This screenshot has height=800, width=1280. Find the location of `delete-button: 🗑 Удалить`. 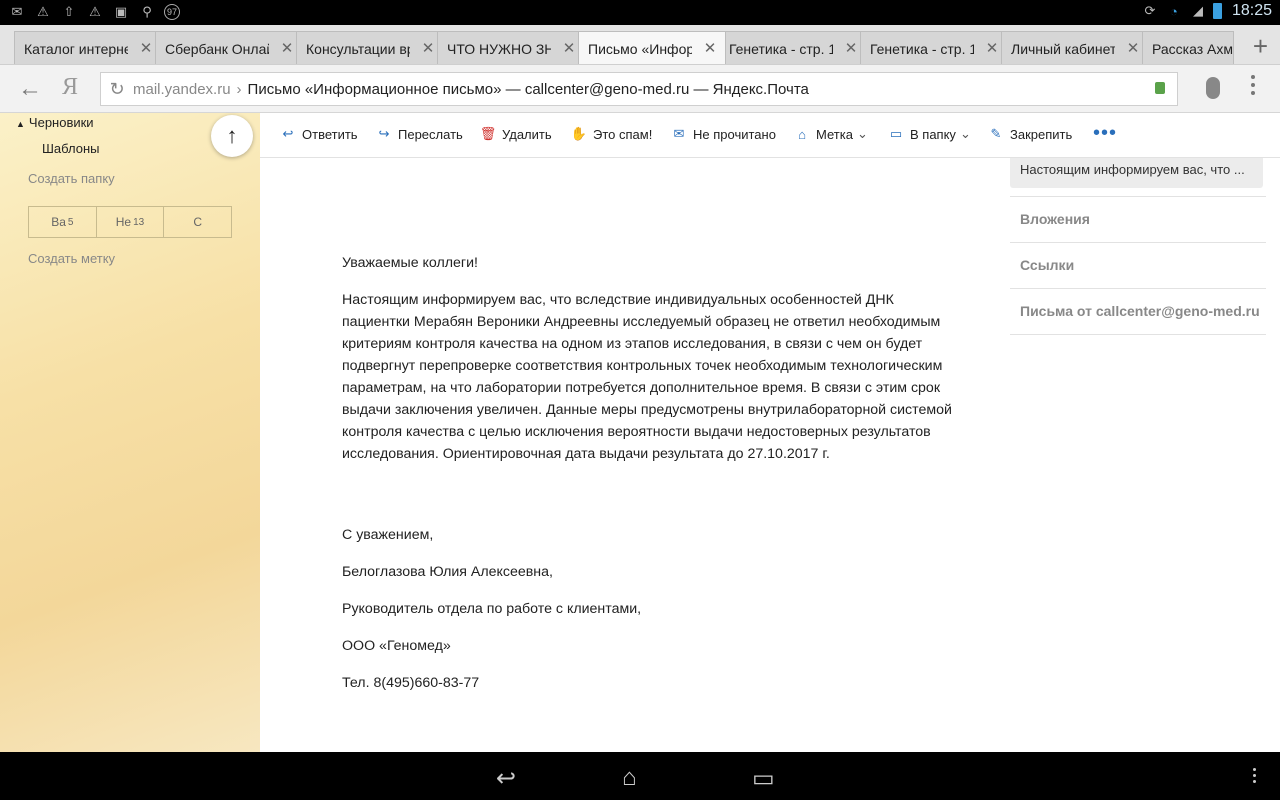

delete-button: 🗑 Удалить is located at coordinates (516, 134).